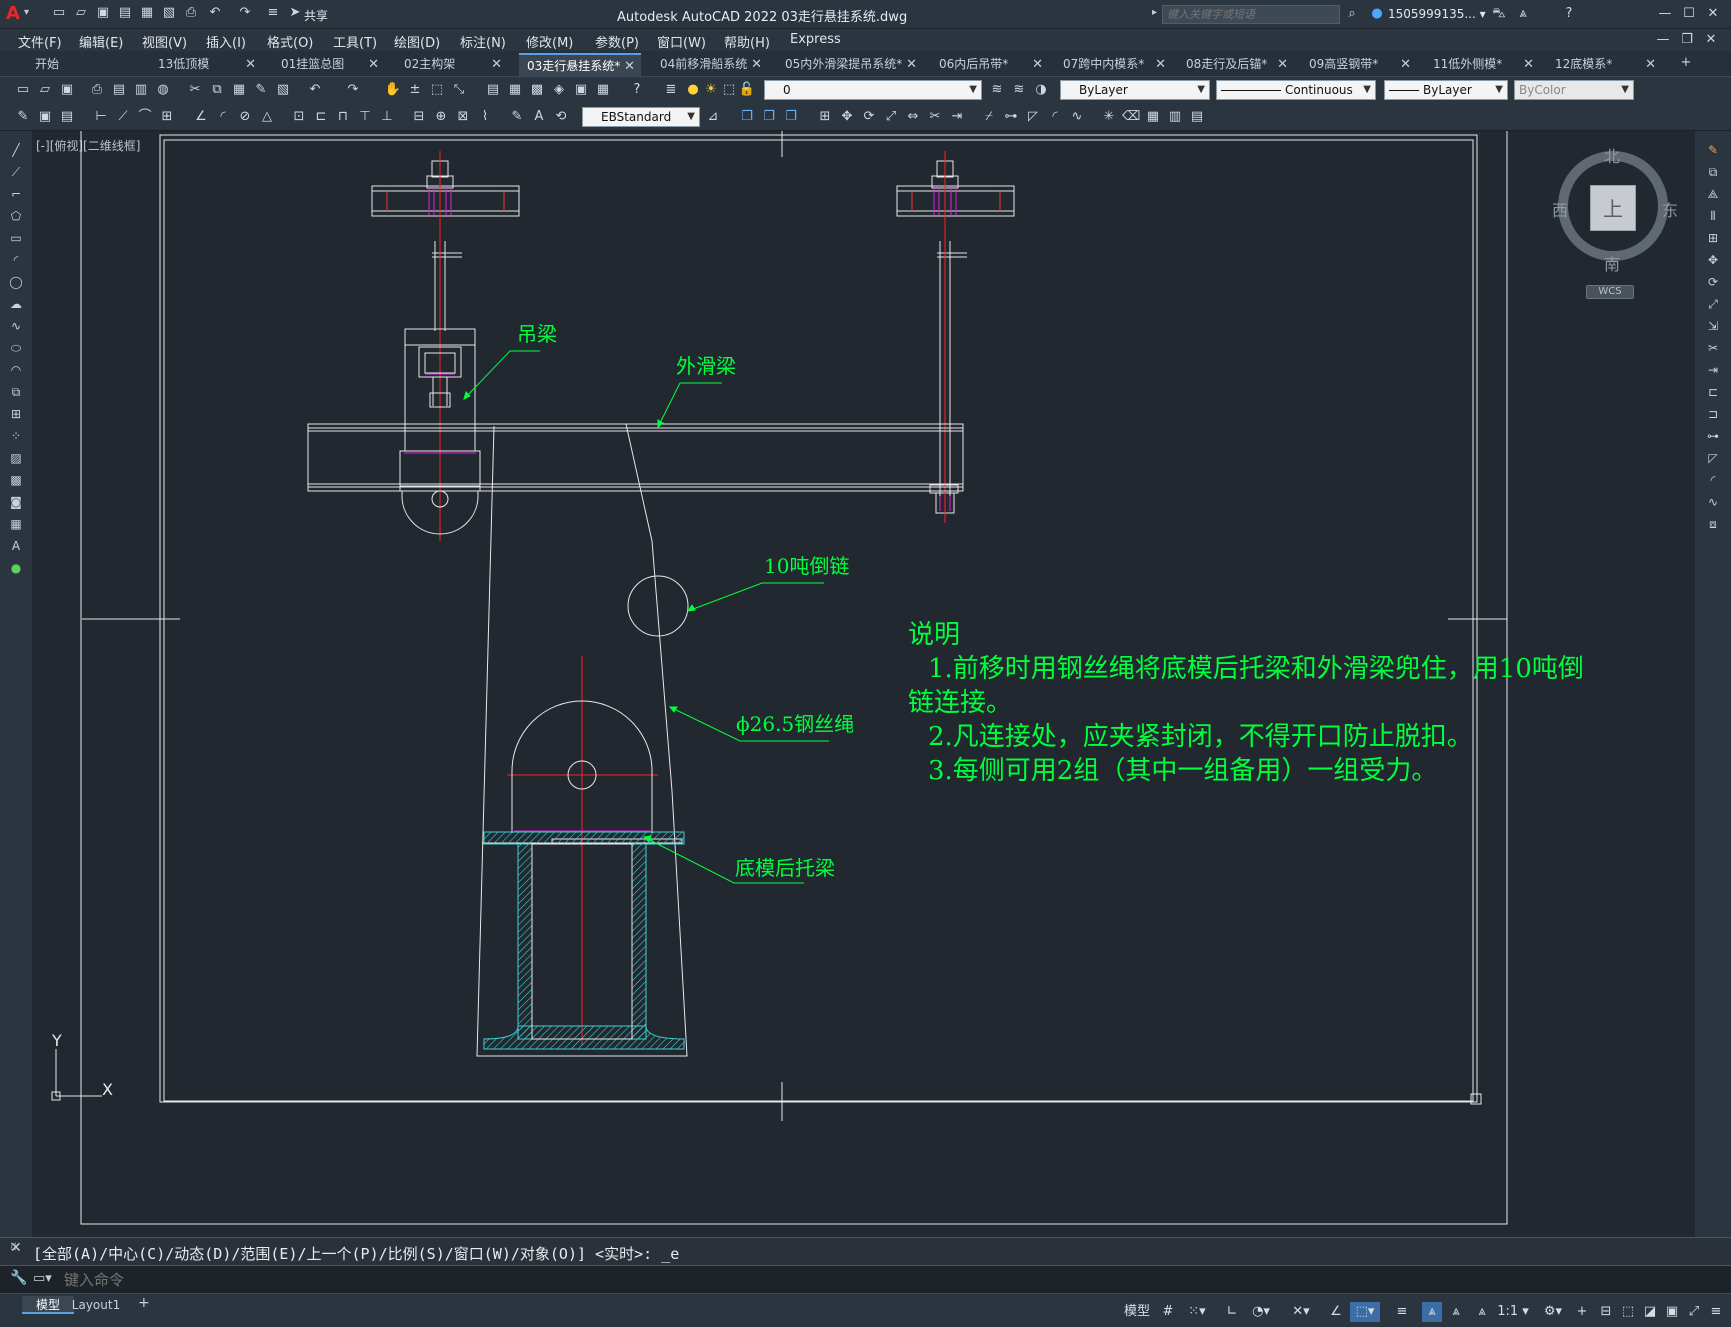  Describe the element at coordinates (329, 64) in the screenshot. I see `tab-01: 01挂篮总图 ✕` at that location.